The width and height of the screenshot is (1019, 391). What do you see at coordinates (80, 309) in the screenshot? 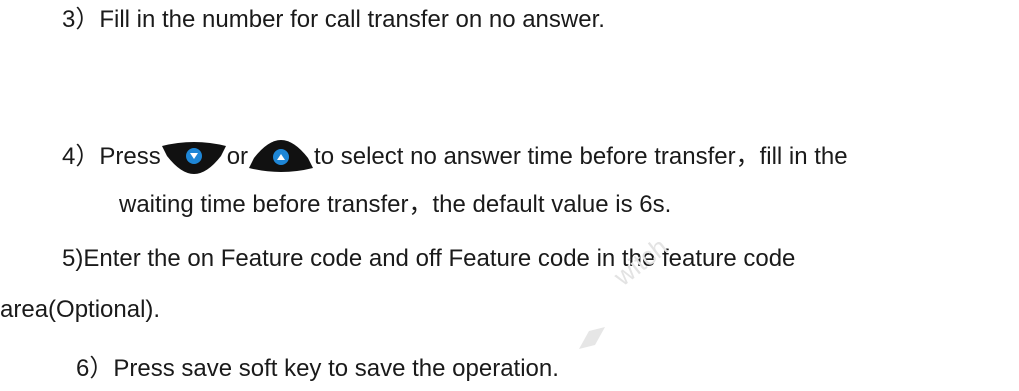
I see `step-5-continued-text: area(Optional).` at bounding box center [80, 309].